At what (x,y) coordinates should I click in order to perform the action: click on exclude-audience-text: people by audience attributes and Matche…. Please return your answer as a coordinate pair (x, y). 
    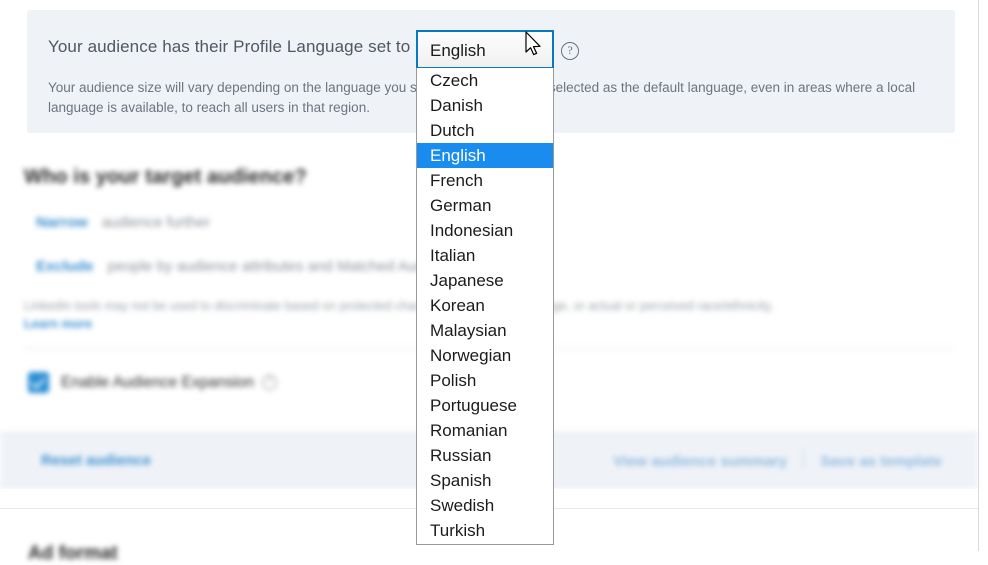
    Looking at the image, I should click on (287, 266).